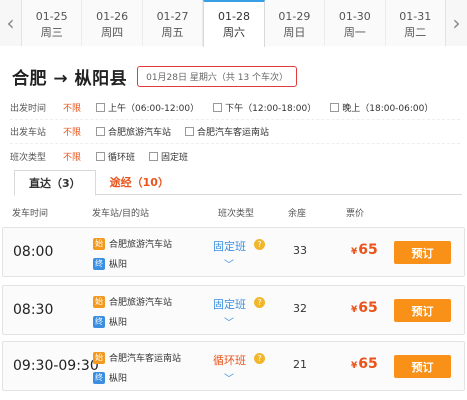 The image size is (467, 400). What do you see at coordinates (294, 16) in the screenshot?
I see `date-label: 01-29` at bounding box center [294, 16].